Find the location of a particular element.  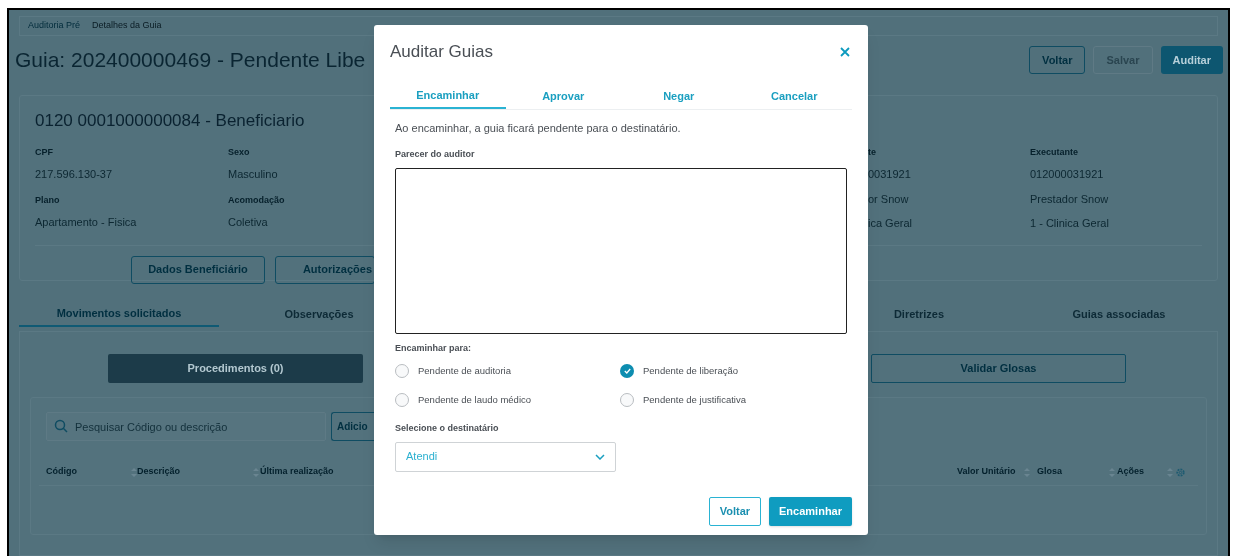

radio-option: Pendente de laudo médico is located at coordinates (507, 400).